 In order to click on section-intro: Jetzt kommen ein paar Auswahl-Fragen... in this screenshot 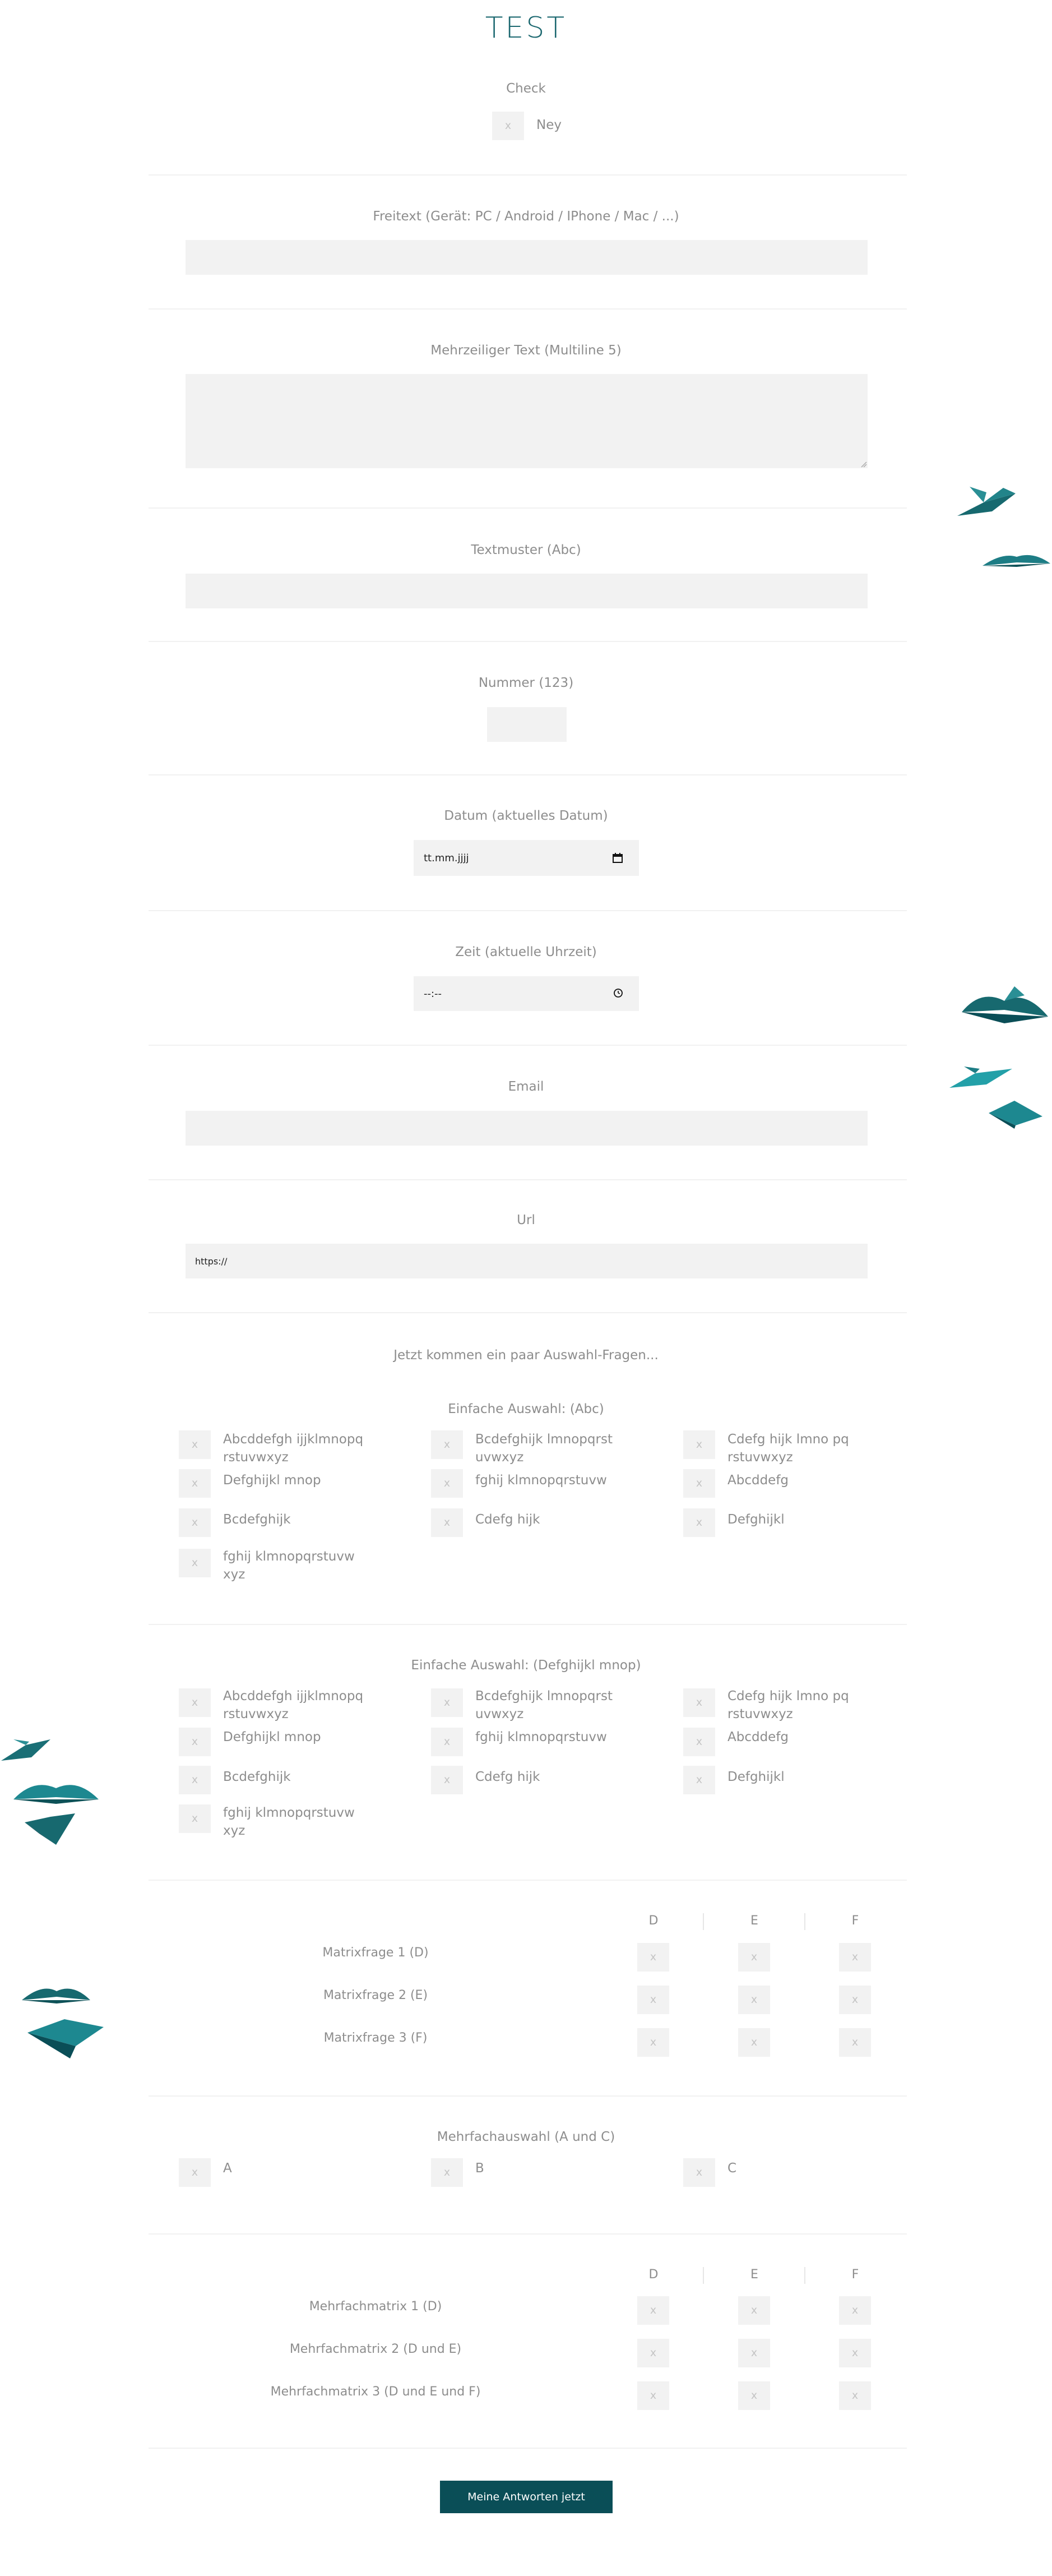, I will do `click(526, 1356)`.